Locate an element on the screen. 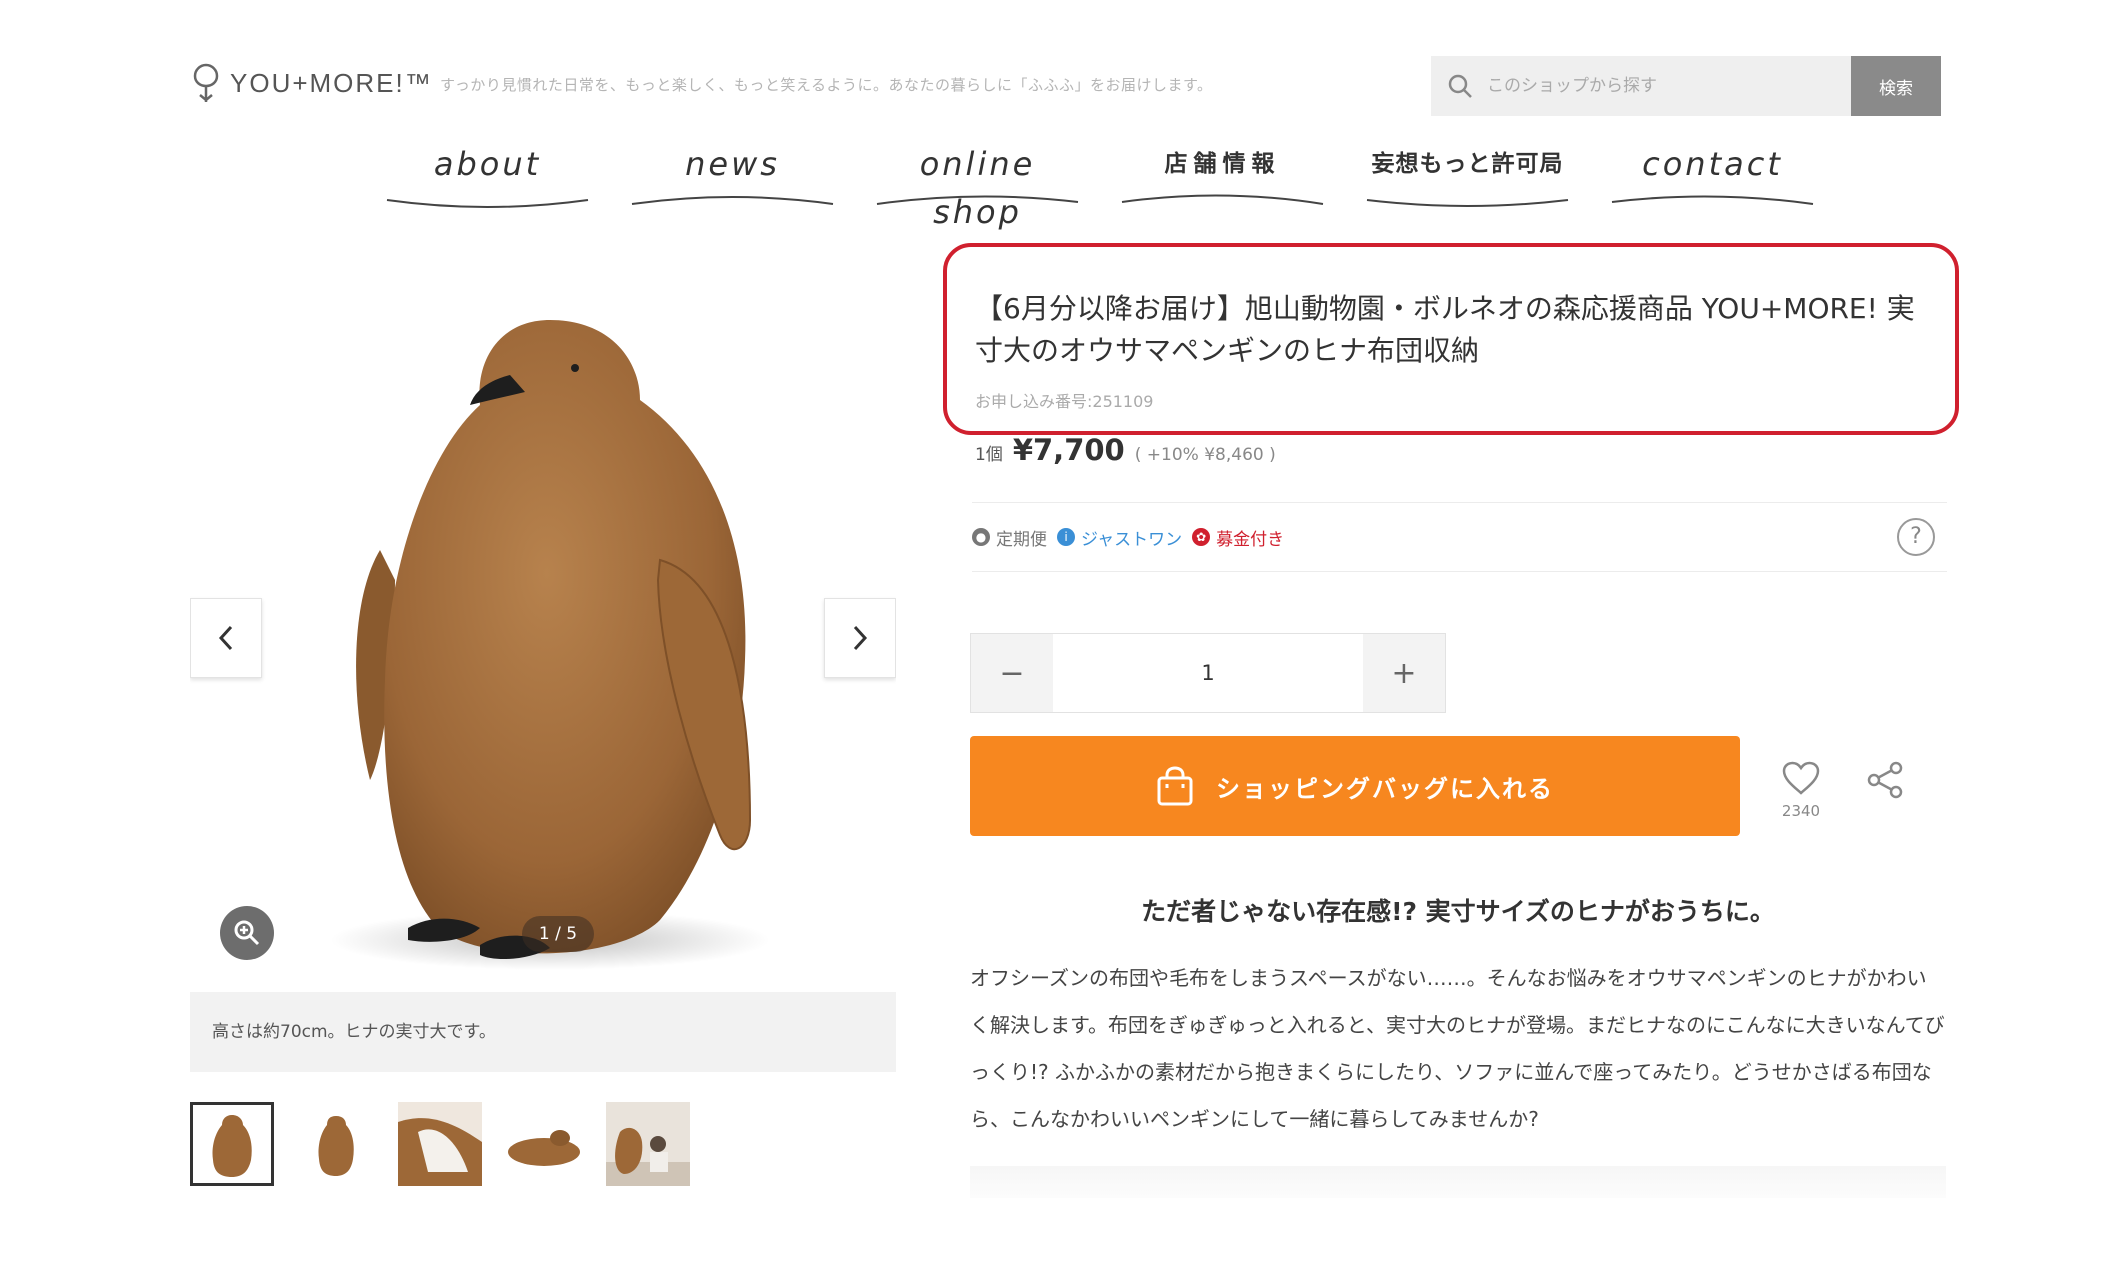  share-button is located at coordinates (1885, 782).